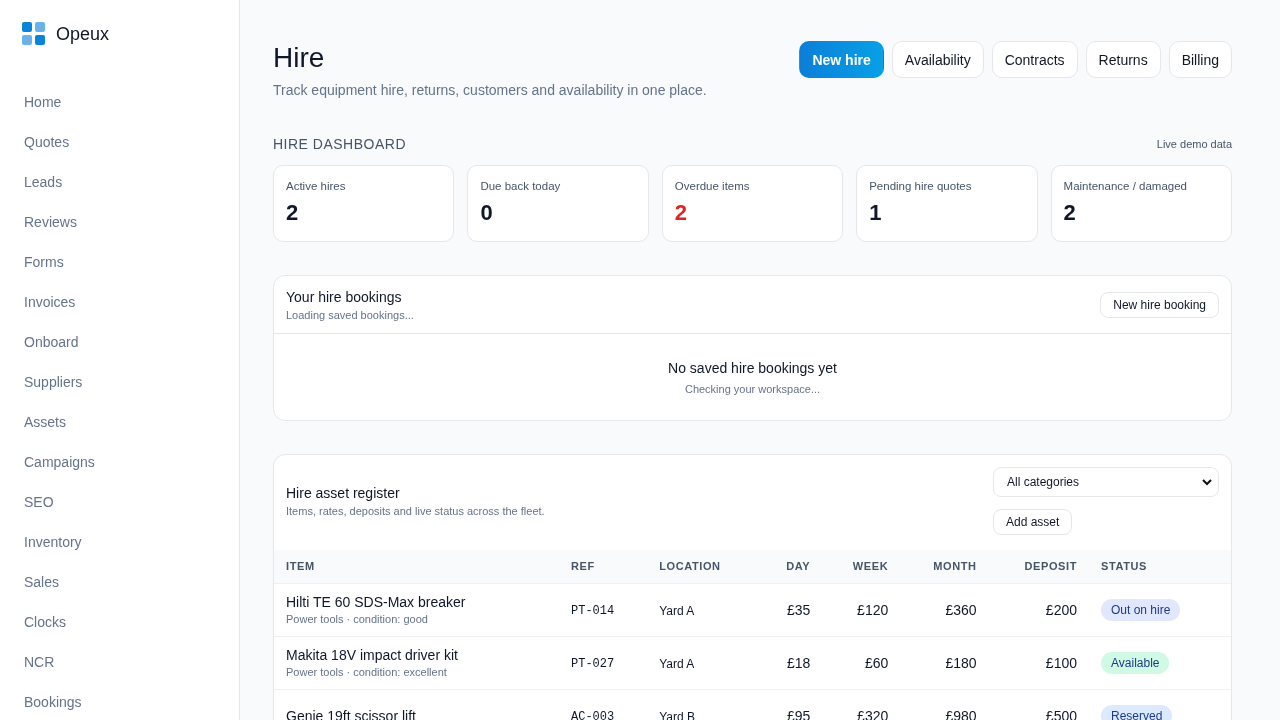 Image resolution: width=1280 pixels, height=720 pixels. Describe the element at coordinates (876, 213) in the screenshot. I see `stat-value: 1` at that location.